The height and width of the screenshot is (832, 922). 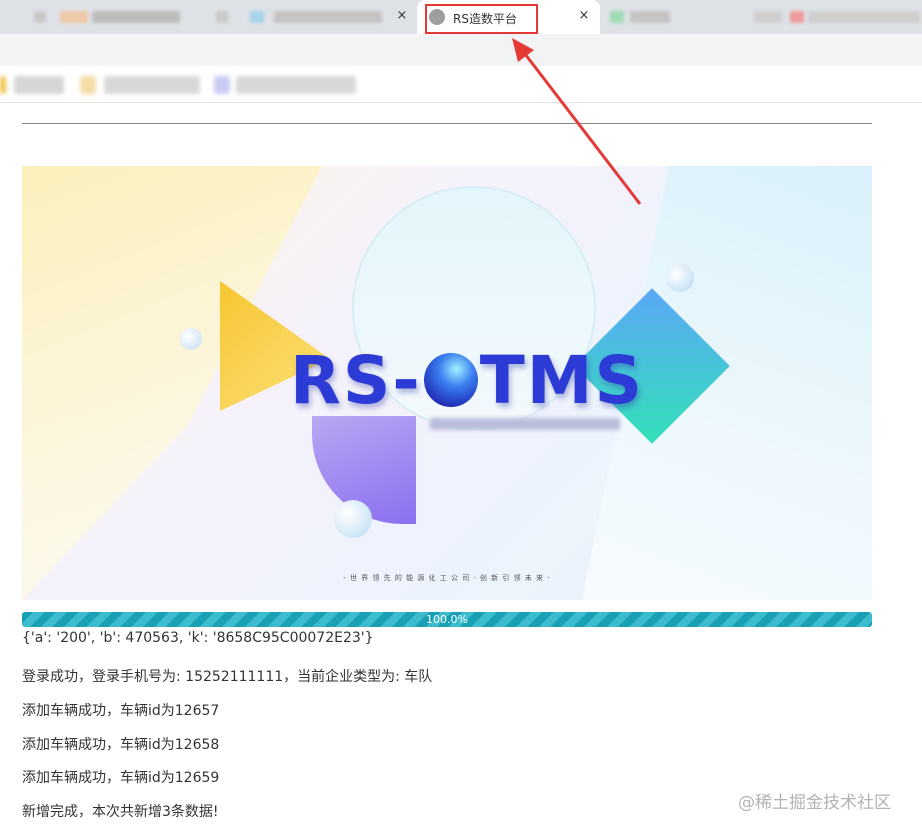 What do you see at coordinates (461, 50) in the screenshot?
I see `address-bar-area` at bounding box center [461, 50].